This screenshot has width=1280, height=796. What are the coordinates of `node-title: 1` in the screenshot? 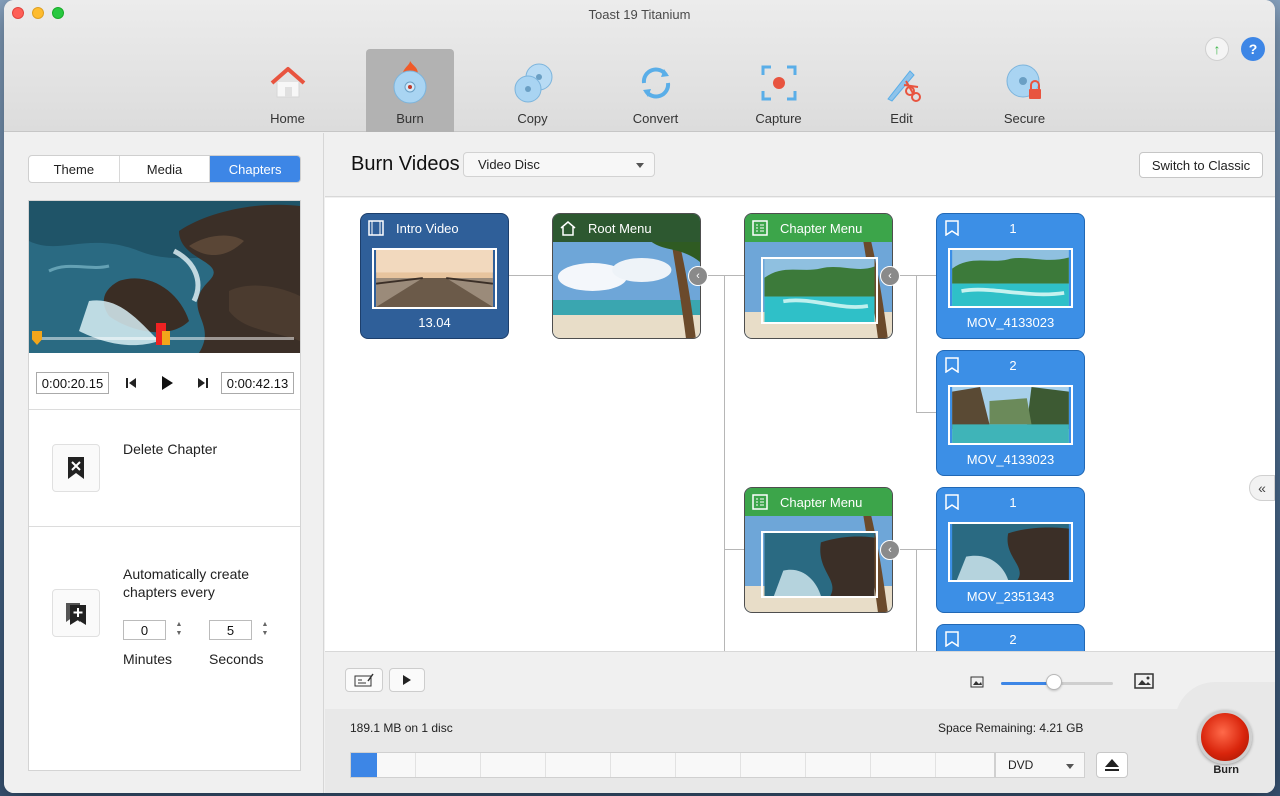 It's located at (1013, 502).